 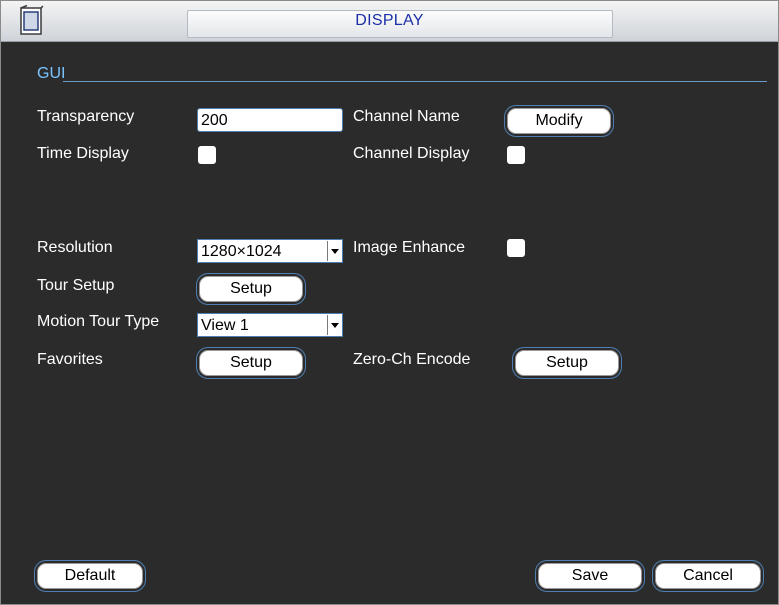 I want to click on zero-ch-encode-setup-button: Setup, so click(x=567, y=363).